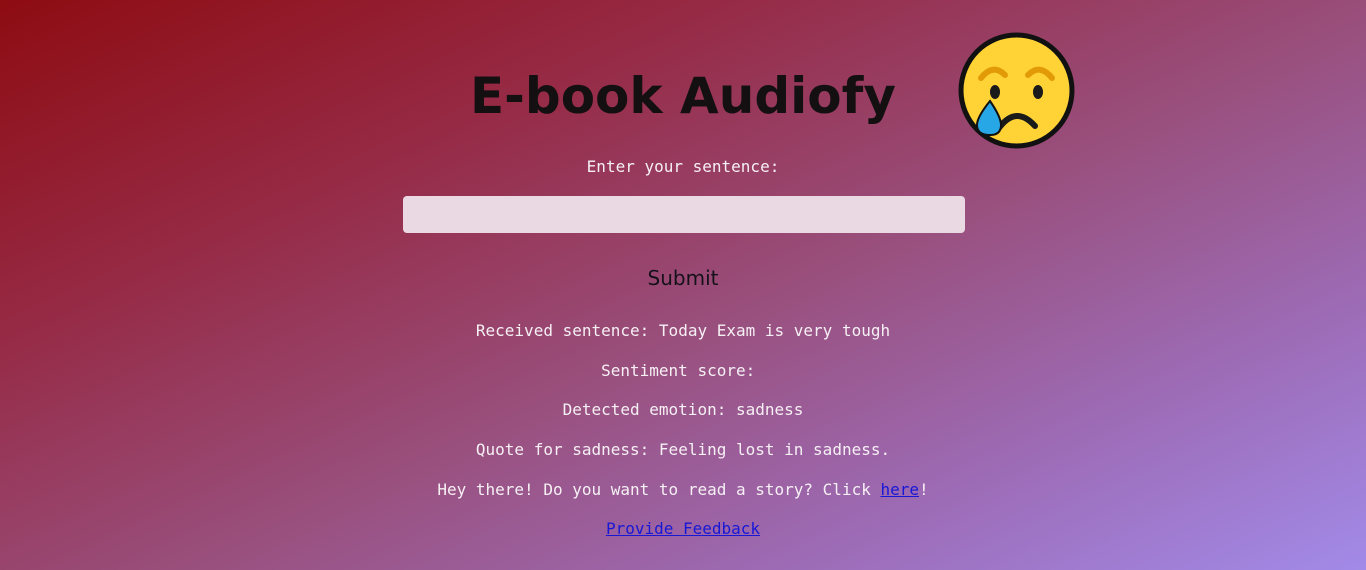  I want to click on detected-emotion-label: Detected emotion:, so click(644, 409).